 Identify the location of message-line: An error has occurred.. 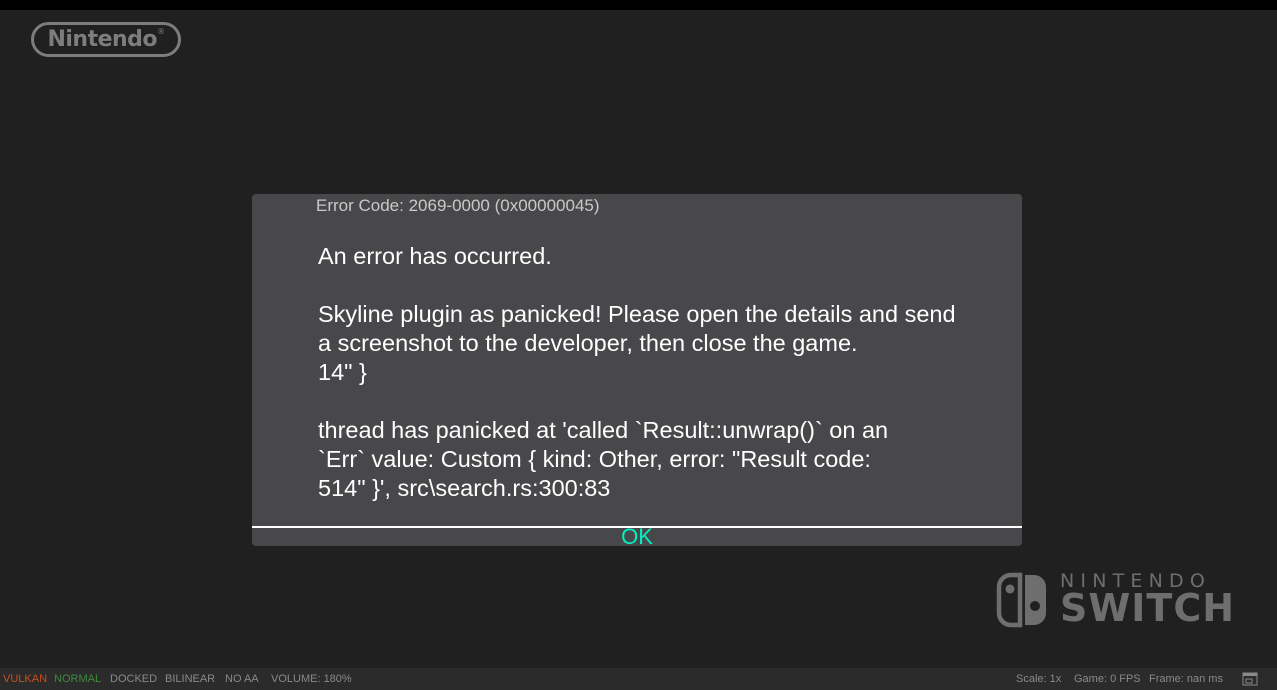
(435, 256).